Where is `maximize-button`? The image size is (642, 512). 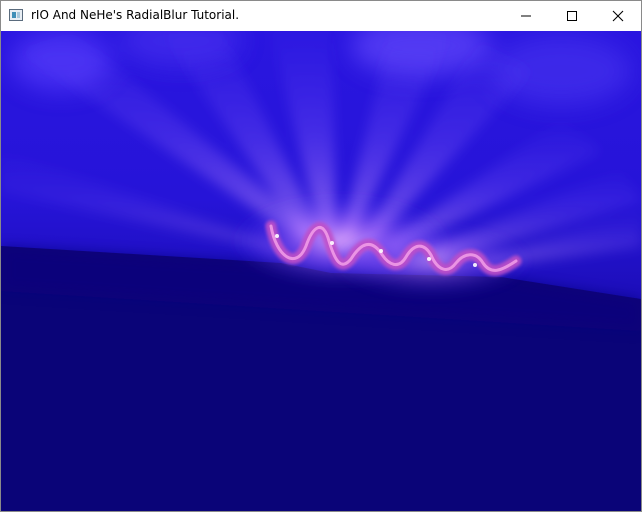 maximize-button is located at coordinates (572, 16).